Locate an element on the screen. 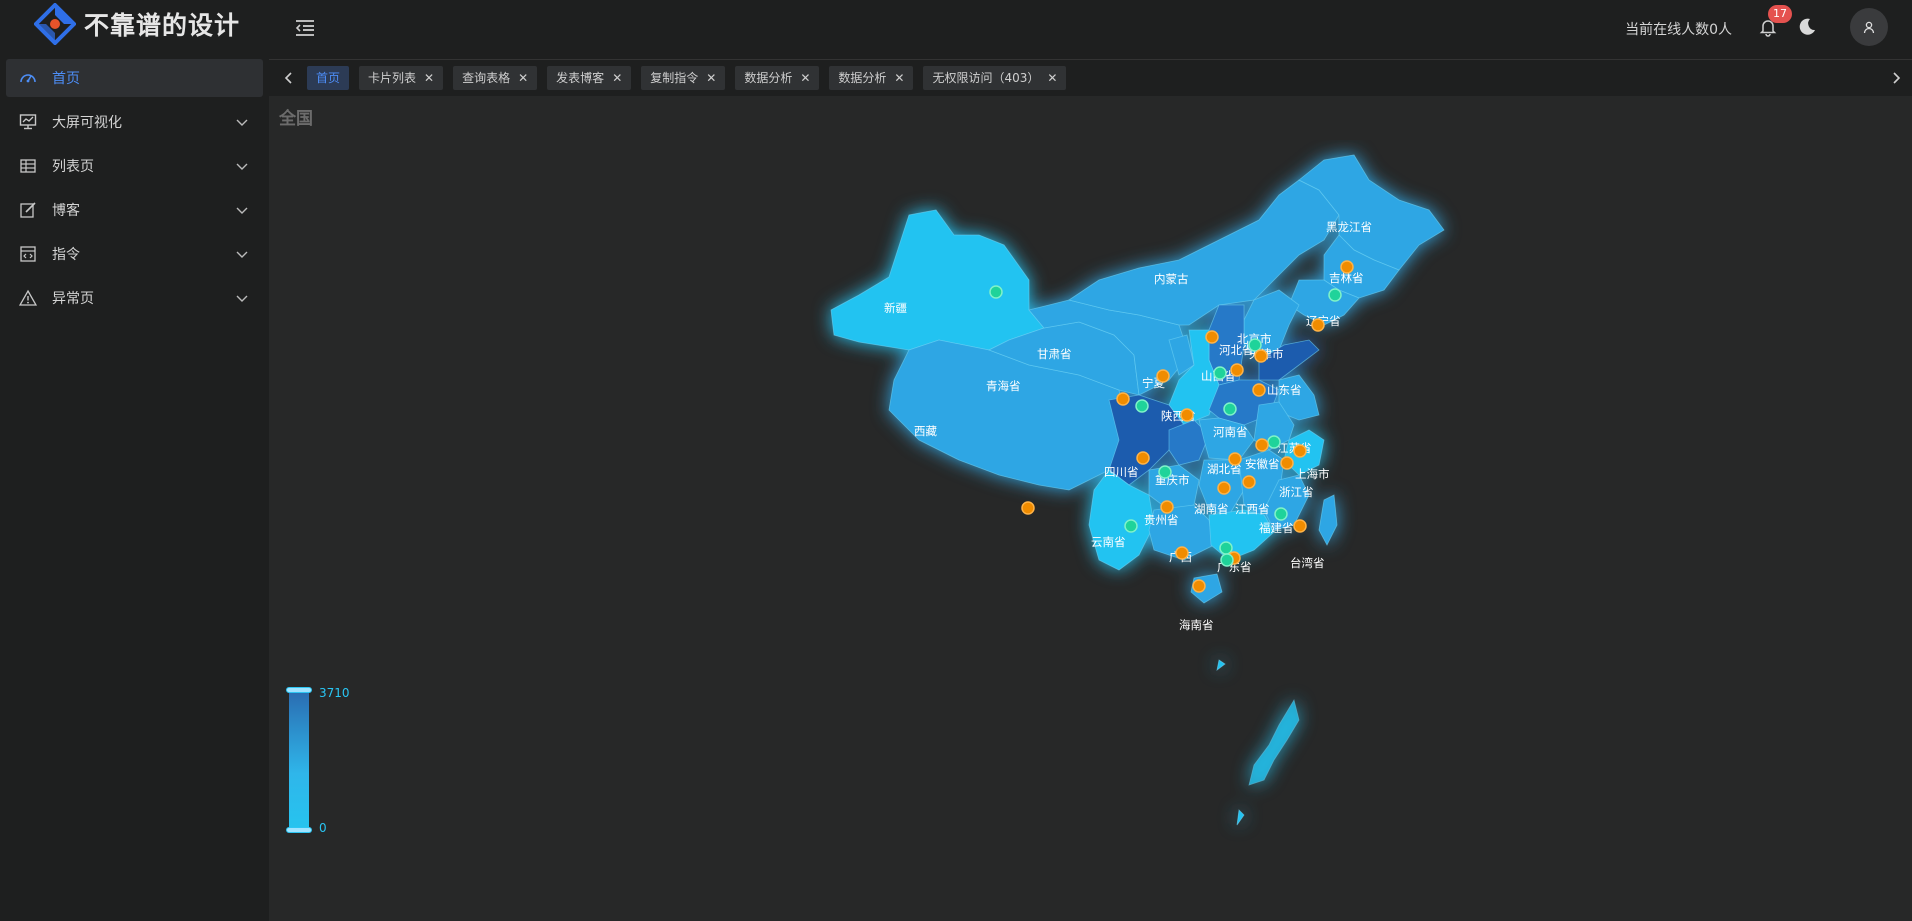 The width and height of the screenshot is (1912, 921). label-sichuan: 四川省 is located at coordinates (1121, 472).